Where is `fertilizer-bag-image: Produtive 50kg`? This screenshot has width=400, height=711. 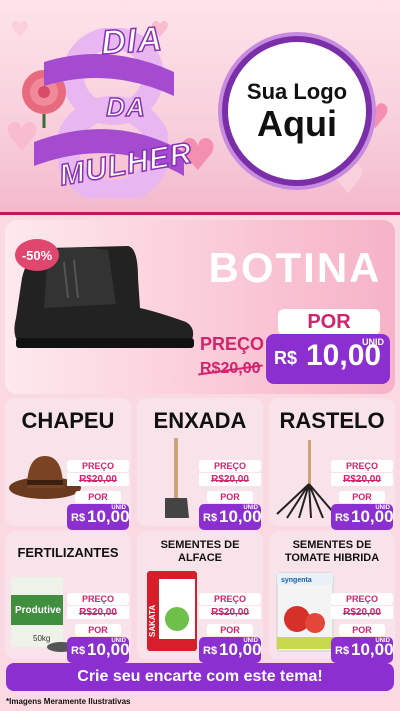 fertilizer-bag-image: Produtive 50kg is located at coordinates (43, 614).